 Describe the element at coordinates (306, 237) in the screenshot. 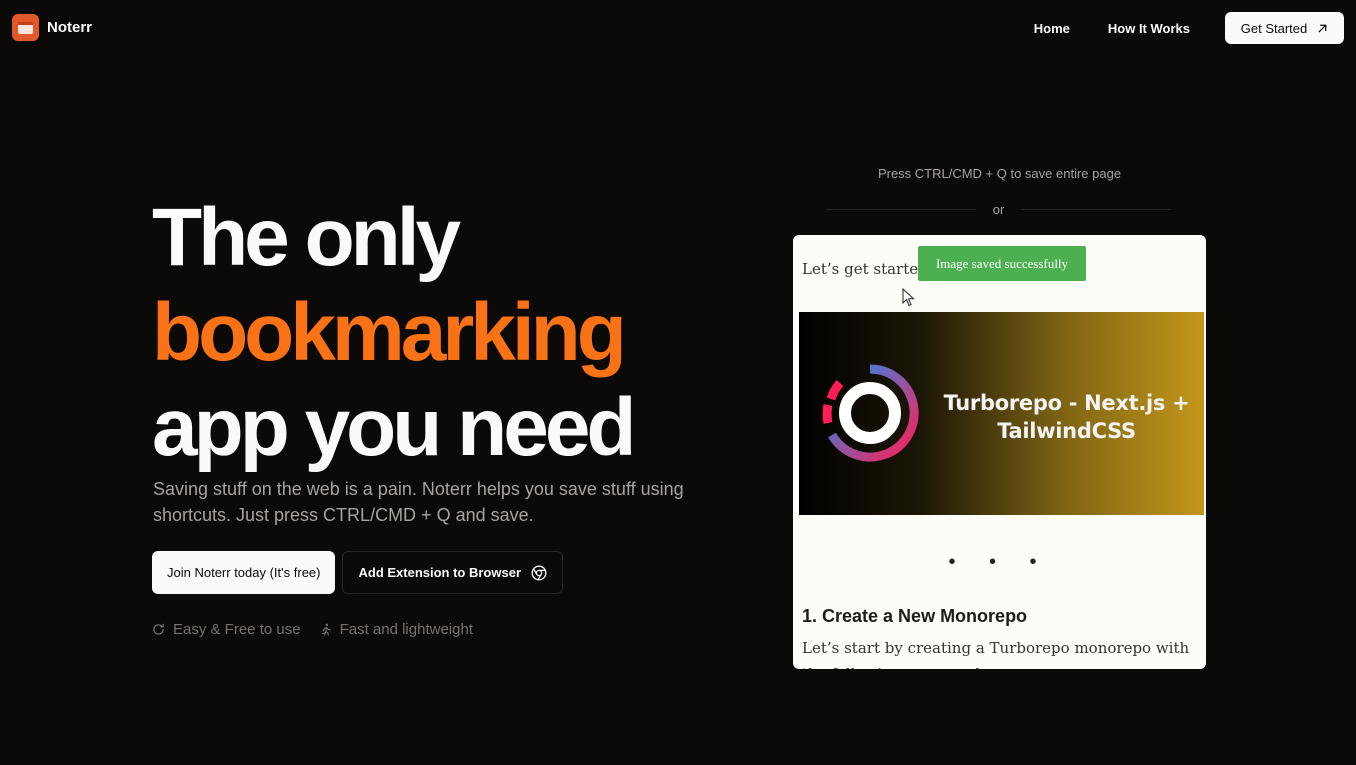

I see `hero-title-line-1: The only` at that location.